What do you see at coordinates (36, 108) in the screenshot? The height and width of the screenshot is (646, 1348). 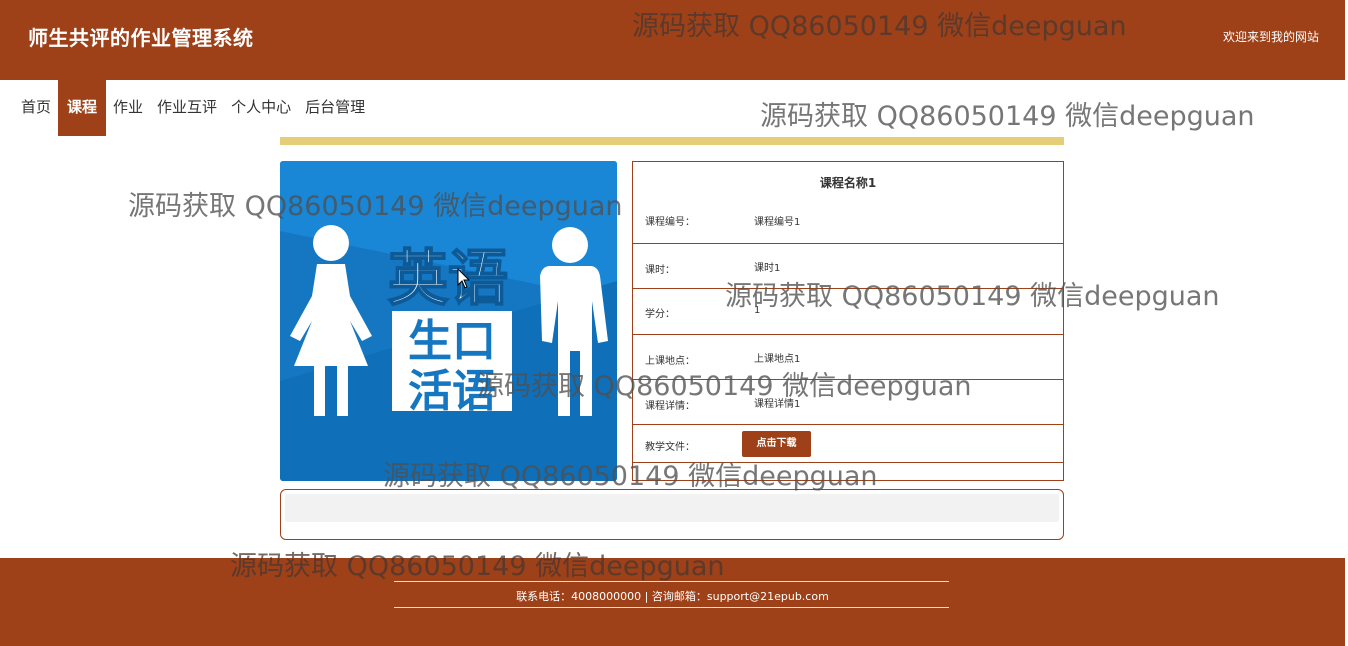 I see `nav-item-home: 首页` at bounding box center [36, 108].